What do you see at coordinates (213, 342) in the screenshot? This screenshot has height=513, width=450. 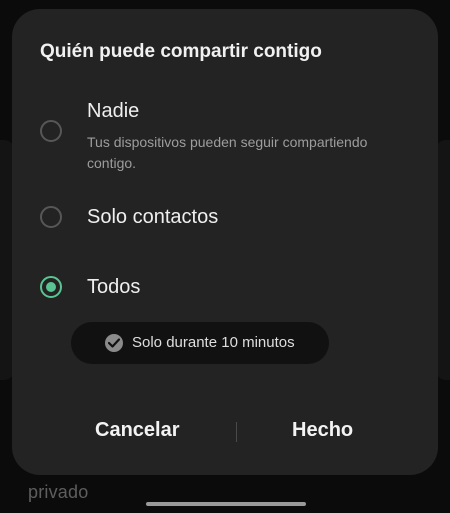 I see `duration-chip-label: Solo durante 10 minutos` at bounding box center [213, 342].